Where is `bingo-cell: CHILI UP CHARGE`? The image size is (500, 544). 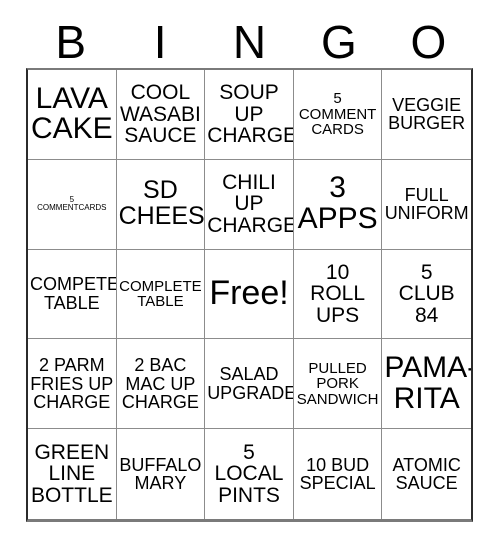 bingo-cell: CHILI UP CHARGE is located at coordinates (249, 204).